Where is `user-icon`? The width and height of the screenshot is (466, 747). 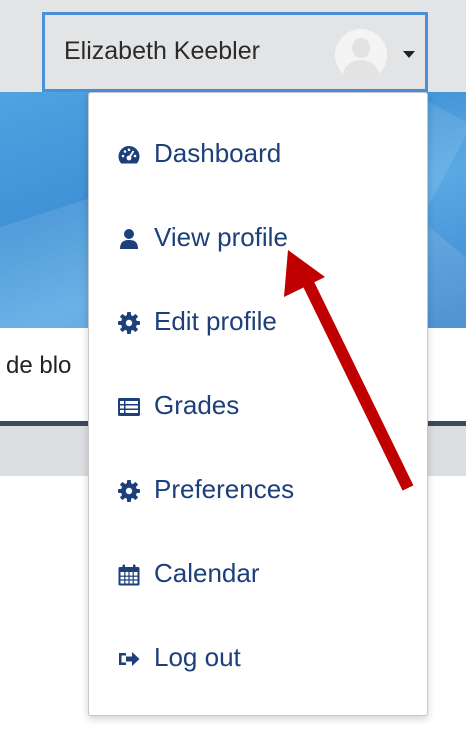 user-icon is located at coordinates (129, 239).